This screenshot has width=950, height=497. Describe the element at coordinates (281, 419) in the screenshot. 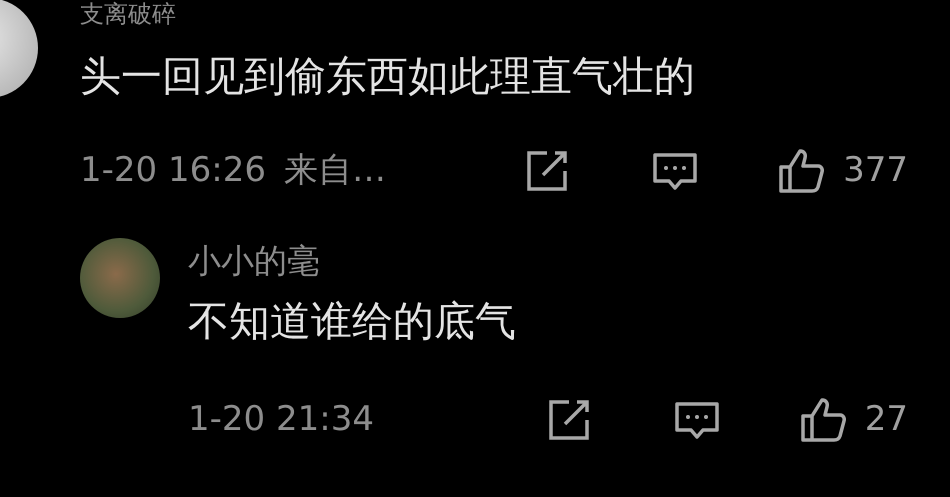

I see `comment-time: 1-20 21:34` at that location.